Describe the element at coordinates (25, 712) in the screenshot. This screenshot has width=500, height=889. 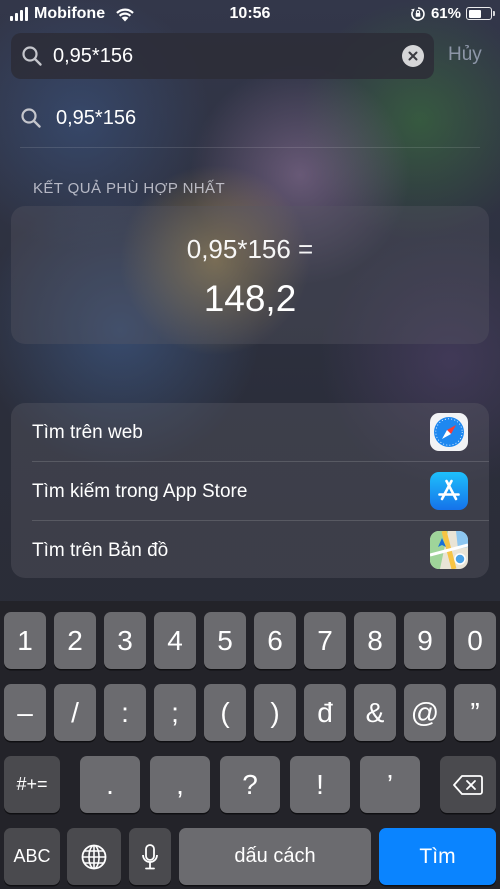
I see `key-dash: –` at that location.